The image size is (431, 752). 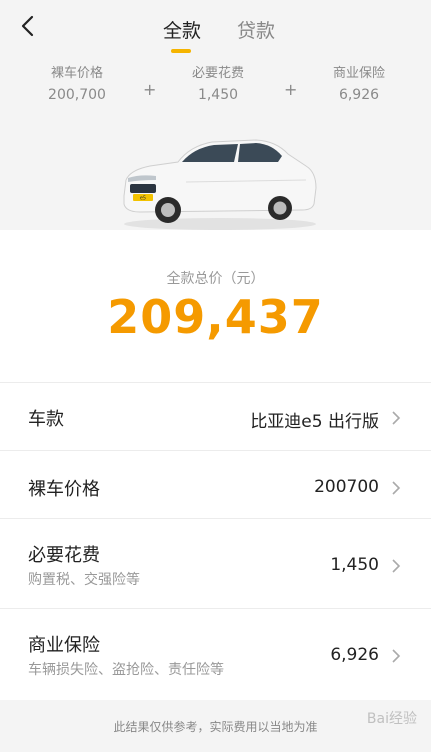 What do you see at coordinates (215, 654) in the screenshot?
I see `row-commercial-insurance: 商业保险 车辆损失险、盗抢险、责任险等 6,926` at bounding box center [215, 654].